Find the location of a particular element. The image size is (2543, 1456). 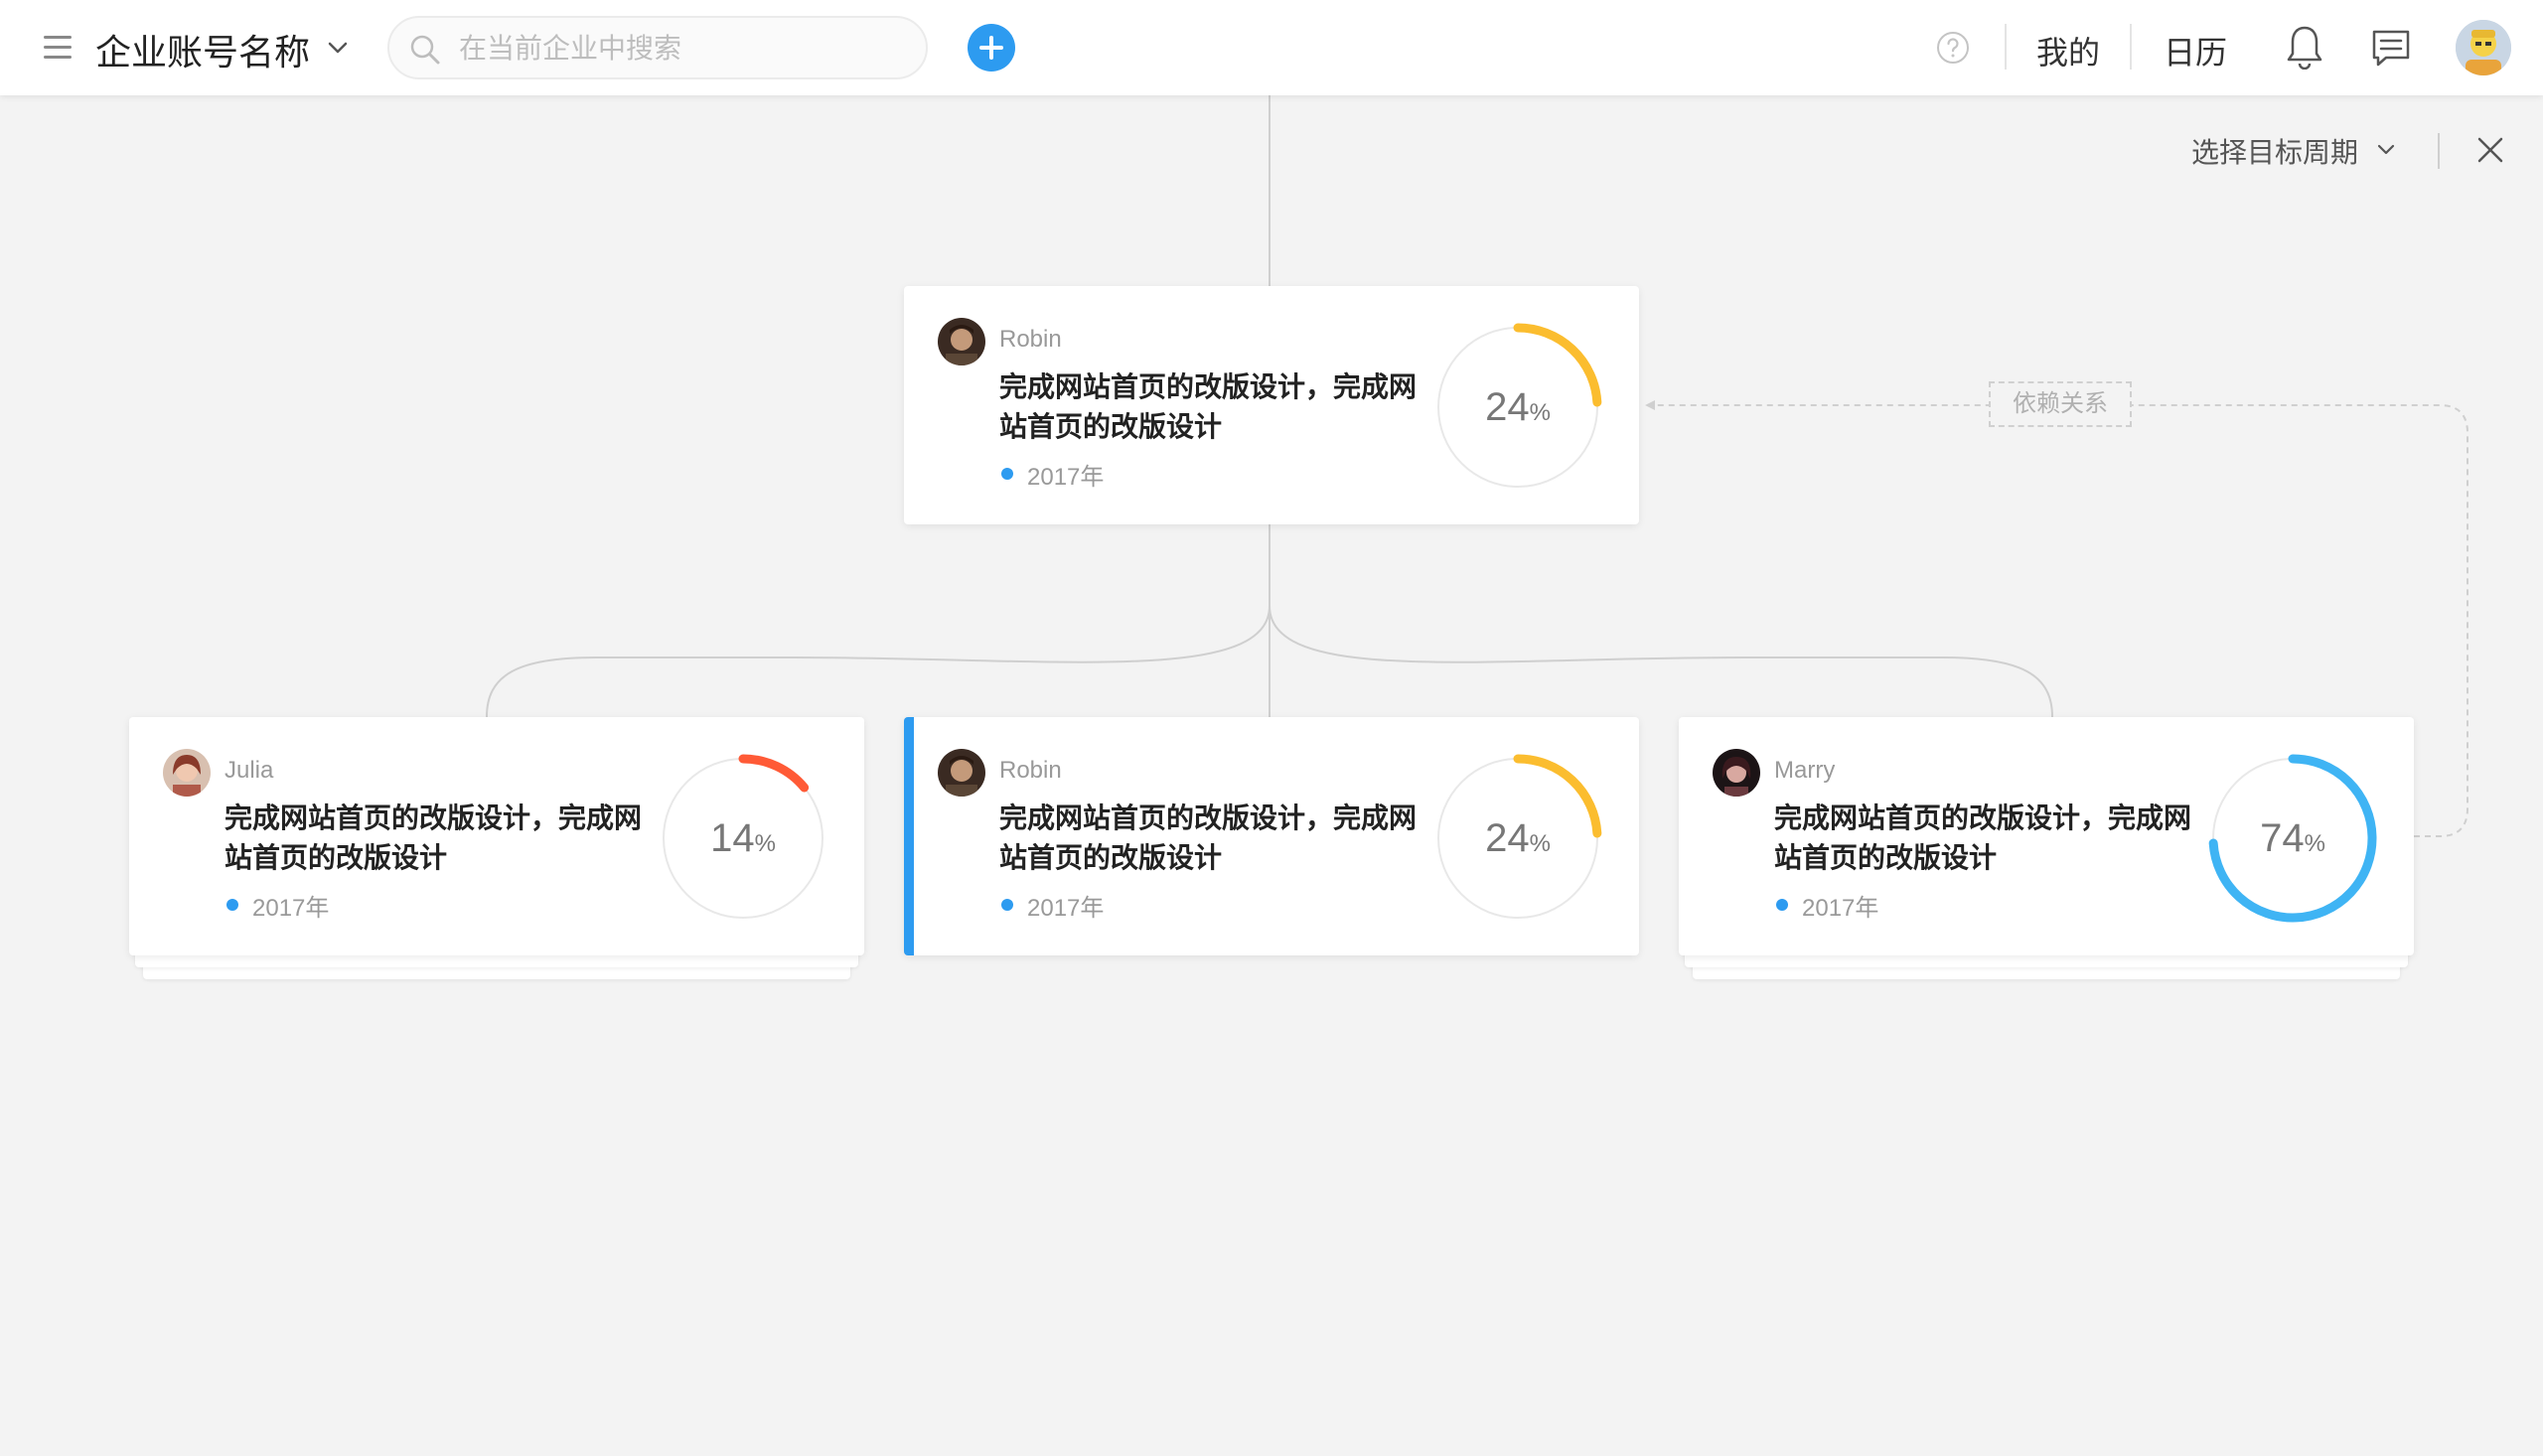

progress-percent: 74% is located at coordinates (2292, 838).